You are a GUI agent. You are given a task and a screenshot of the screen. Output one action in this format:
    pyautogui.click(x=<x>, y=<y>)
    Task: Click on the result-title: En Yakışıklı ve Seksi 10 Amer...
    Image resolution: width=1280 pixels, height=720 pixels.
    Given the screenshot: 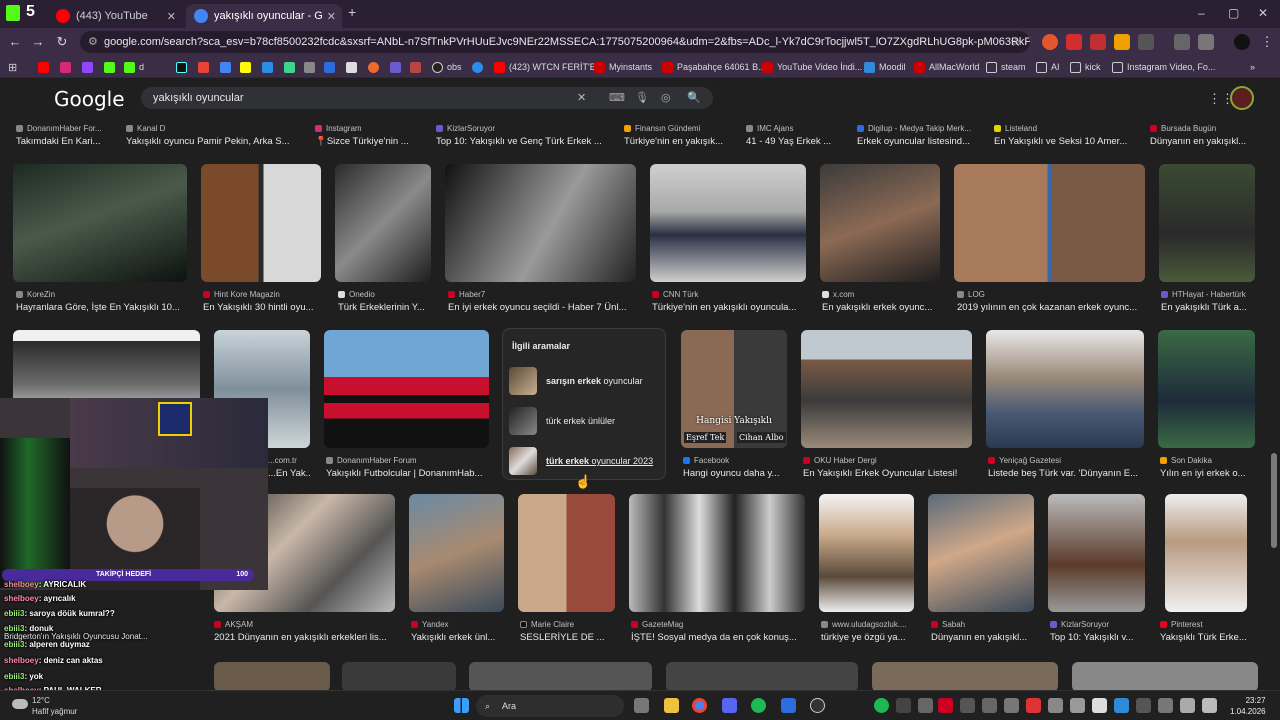 What is the action you would take?
    pyautogui.click(x=1065, y=141)
    